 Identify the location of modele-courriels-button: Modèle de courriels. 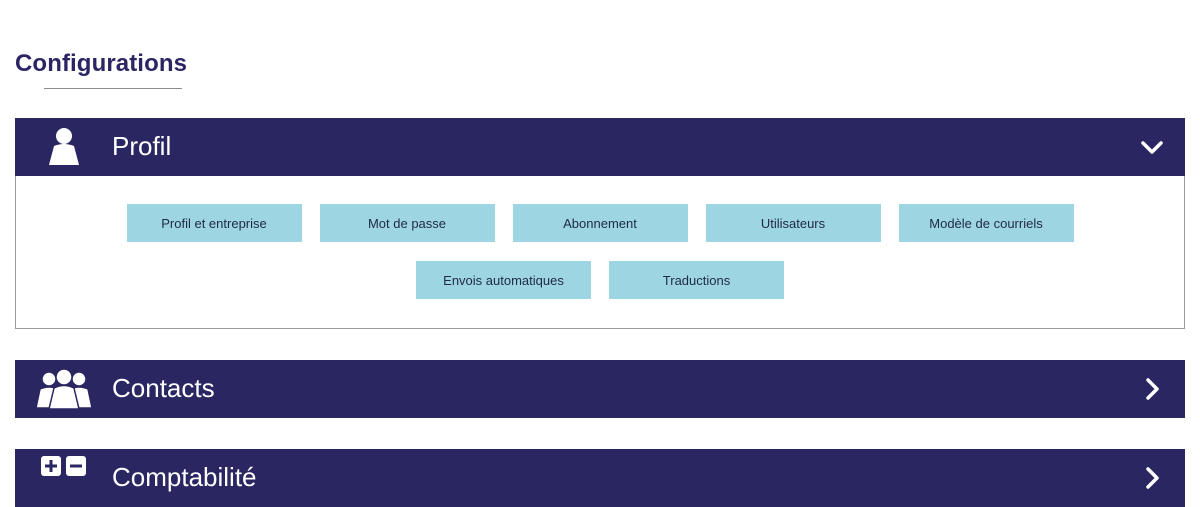
(986, 223).